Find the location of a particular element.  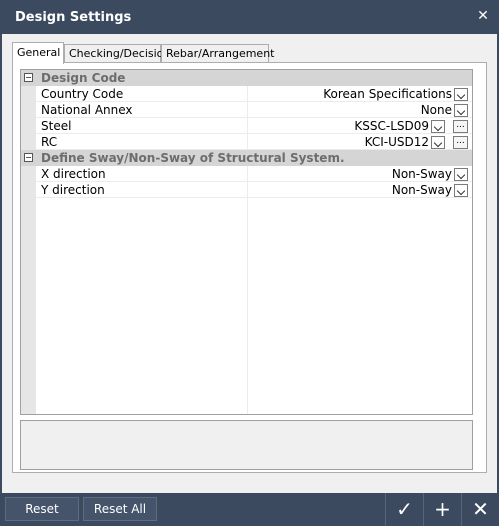

window-title: Design Settings is located at coordinates (73, 17).